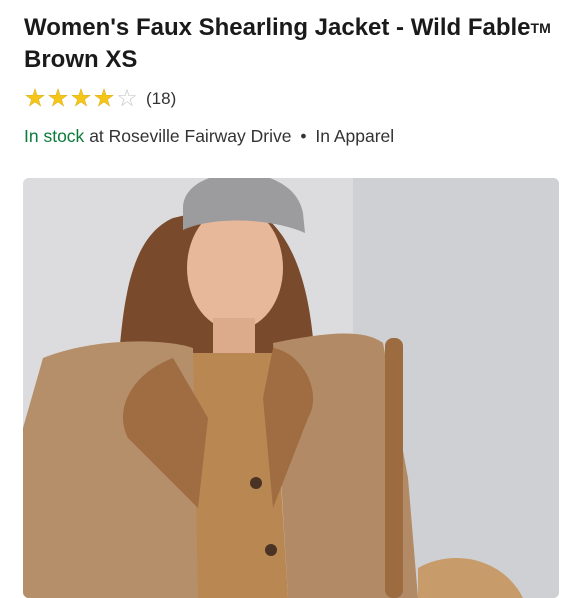 The width and height of the screenshot is (580, 598). Describe the element at coordinates (354, 136) in the screenshot. I see `department-link: In Apparel` at that location.